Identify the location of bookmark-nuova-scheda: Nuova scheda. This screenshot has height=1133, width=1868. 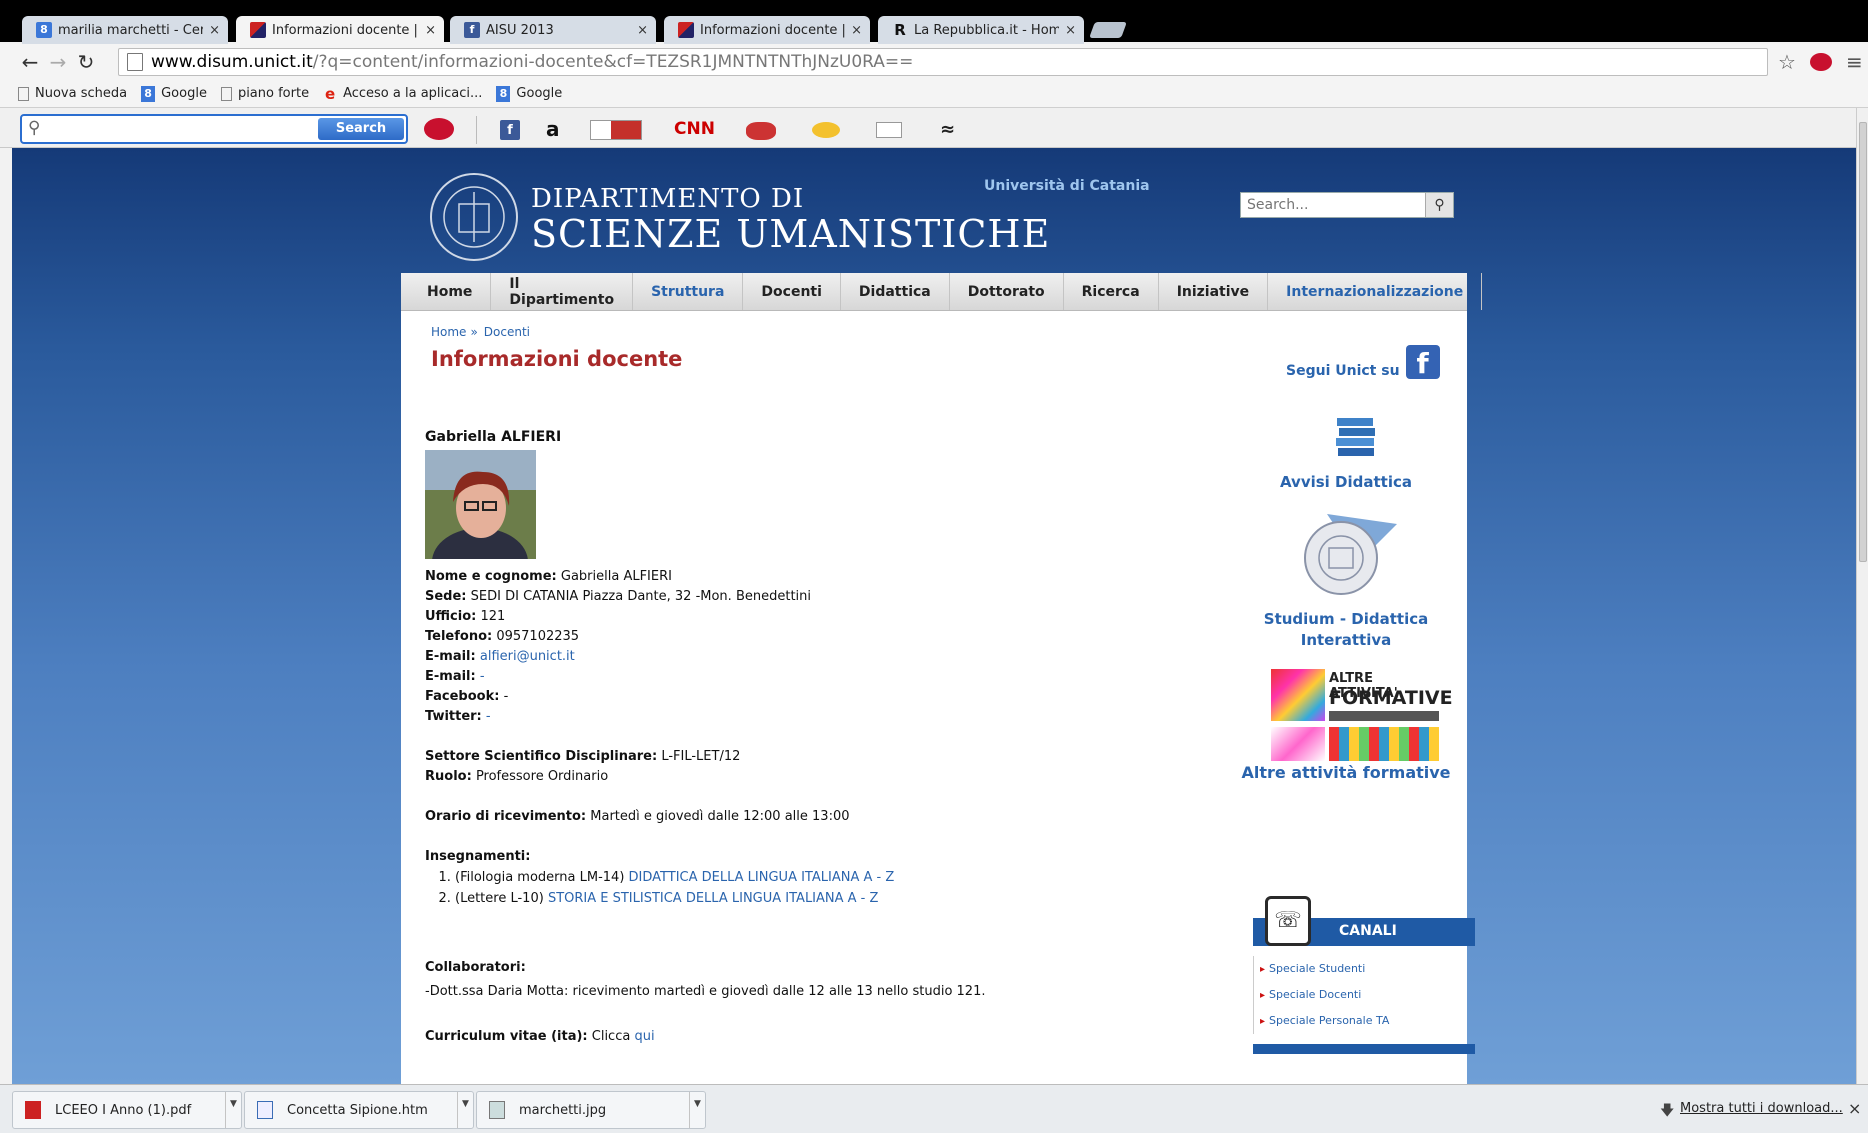
(72, 93).